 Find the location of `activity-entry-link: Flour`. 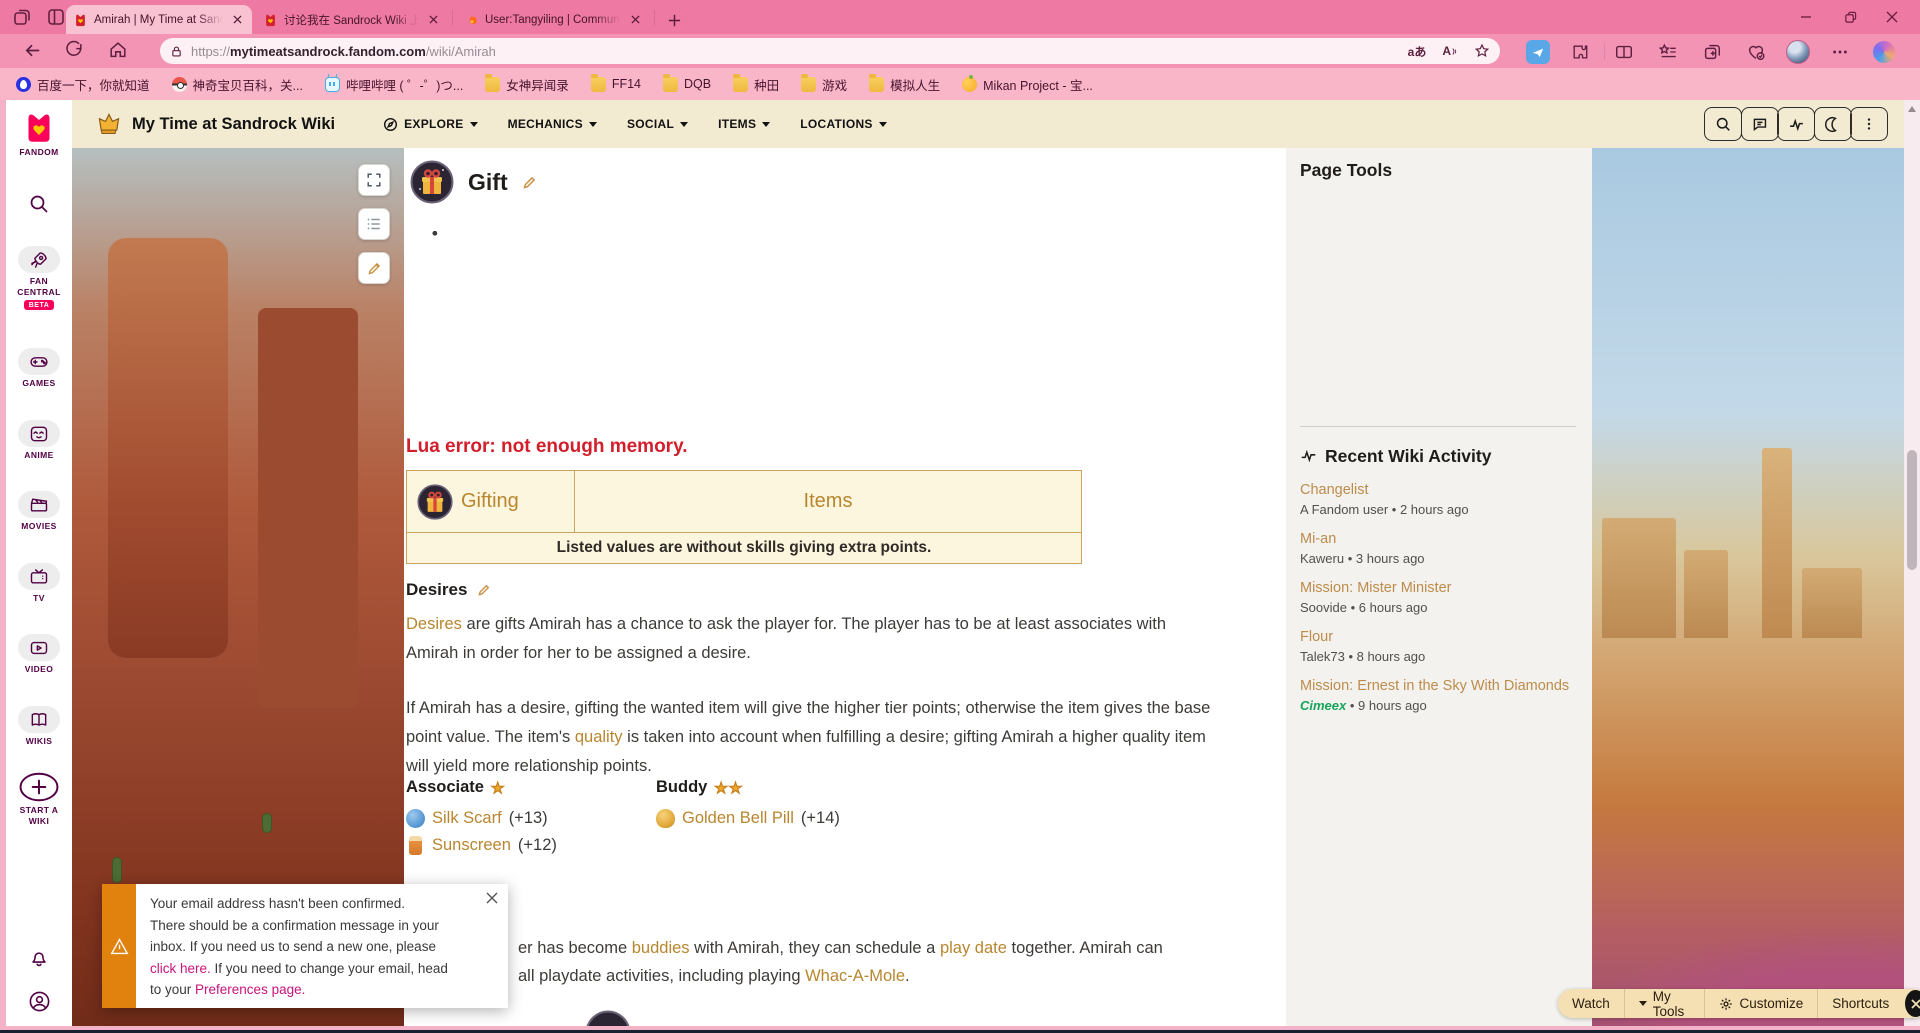

activity-entry-link: Flour is located at coordinates (1441, 637).